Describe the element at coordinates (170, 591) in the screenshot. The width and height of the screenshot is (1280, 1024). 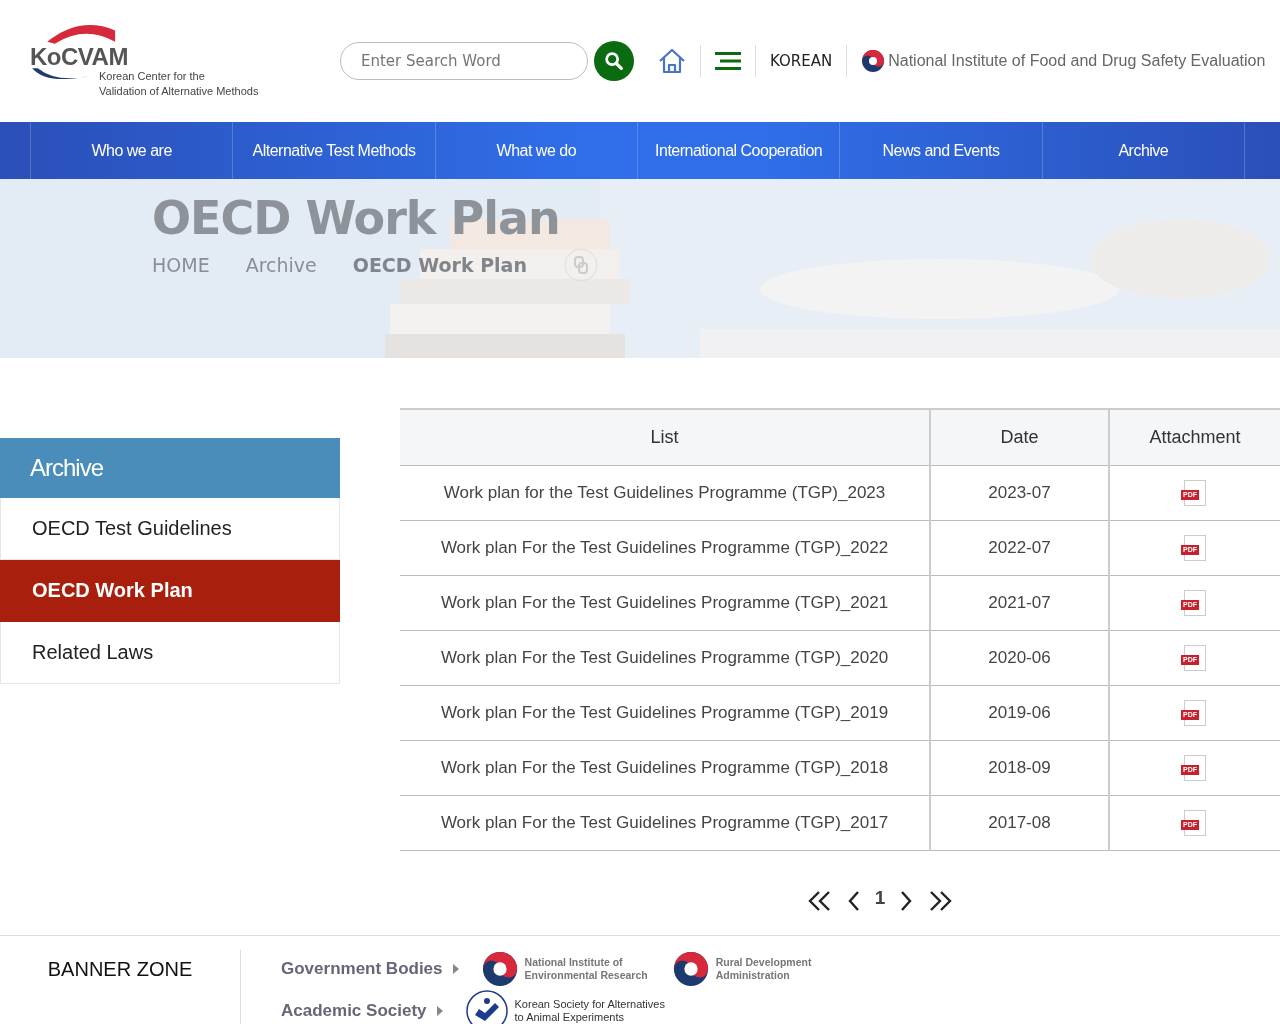
I see `sidebar-item: OECD Work Plan` at that location.